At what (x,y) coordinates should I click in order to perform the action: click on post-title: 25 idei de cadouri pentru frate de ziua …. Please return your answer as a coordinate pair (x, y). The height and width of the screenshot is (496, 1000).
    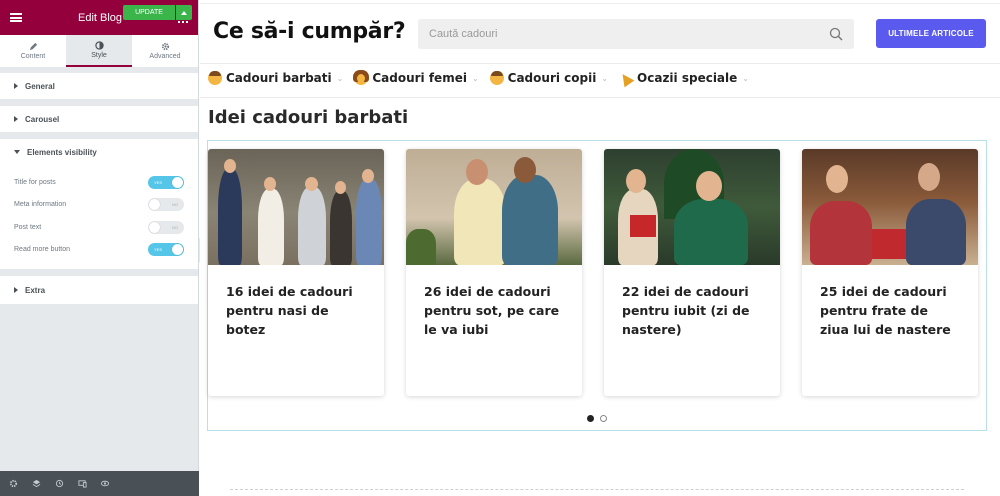
    Looking at the image, I should click on (890, 302).